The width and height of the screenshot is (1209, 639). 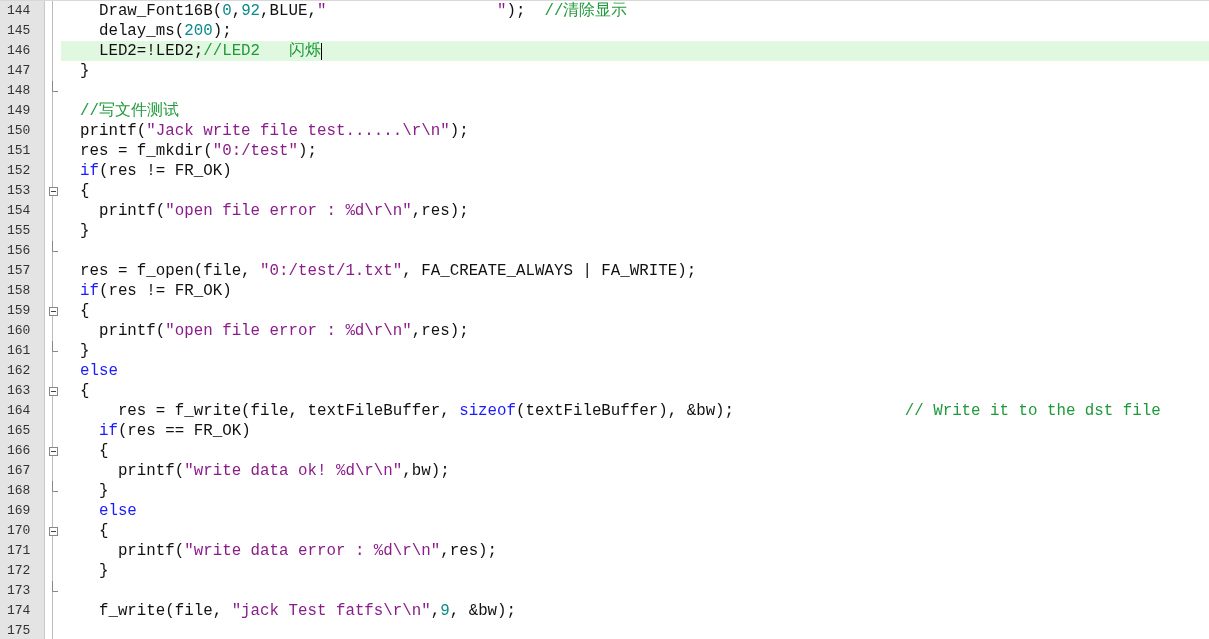 I want to click on line-number: 148, so click(x=22, y=91).